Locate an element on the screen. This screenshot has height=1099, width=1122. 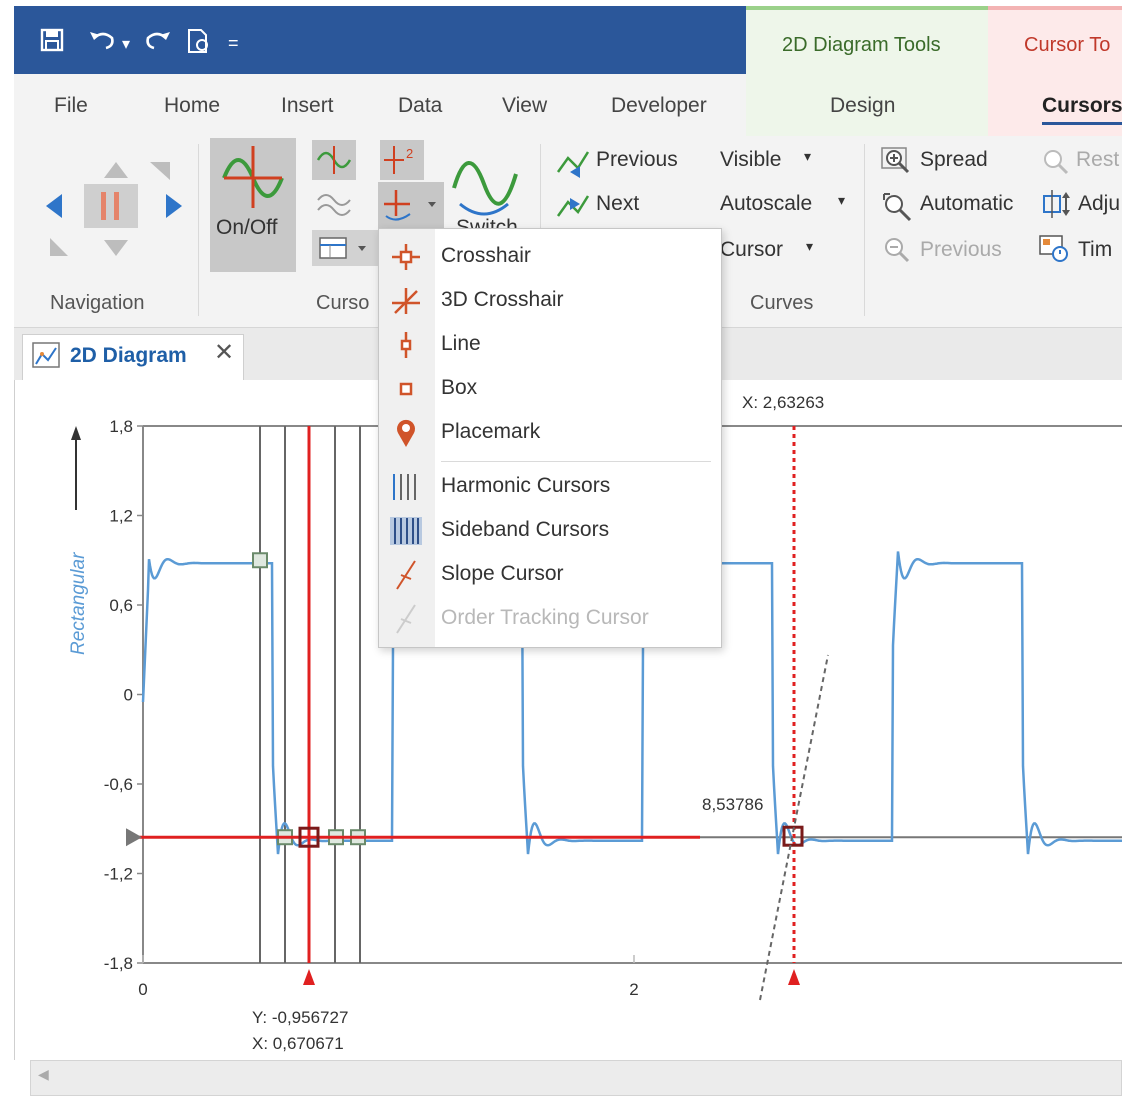
automatic-label: Automatic is located at coordinates (966, 204).